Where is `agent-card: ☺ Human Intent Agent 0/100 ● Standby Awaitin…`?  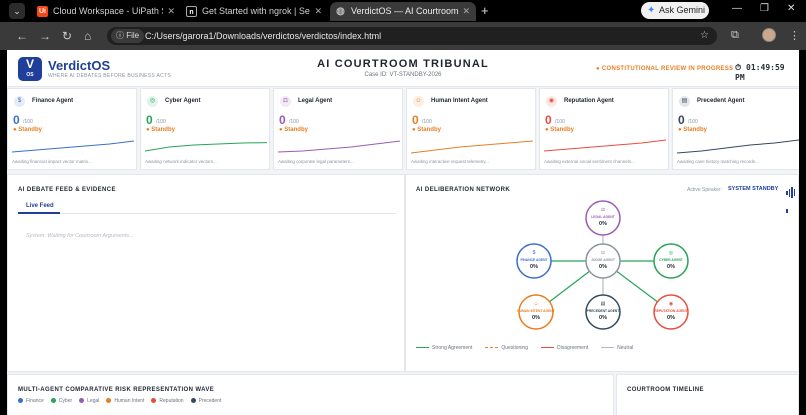 agent-card: ☺ Human Intent Agent 0/100 ● Standby Awaitin… is located at coordinates (471, 129).